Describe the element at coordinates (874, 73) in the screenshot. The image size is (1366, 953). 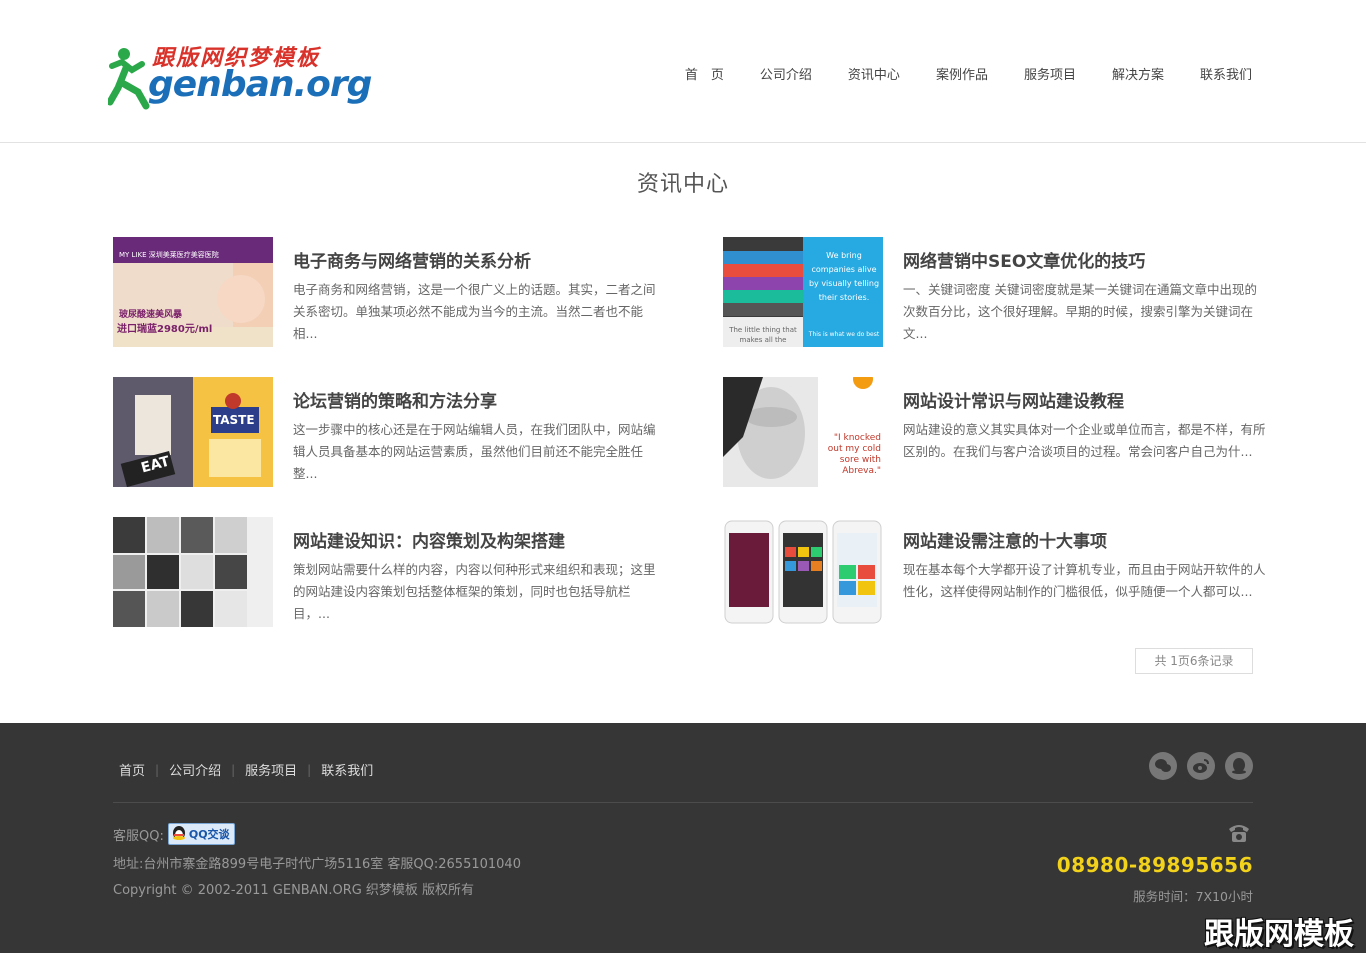
I see `nav-news: 资讯中心` at that location.